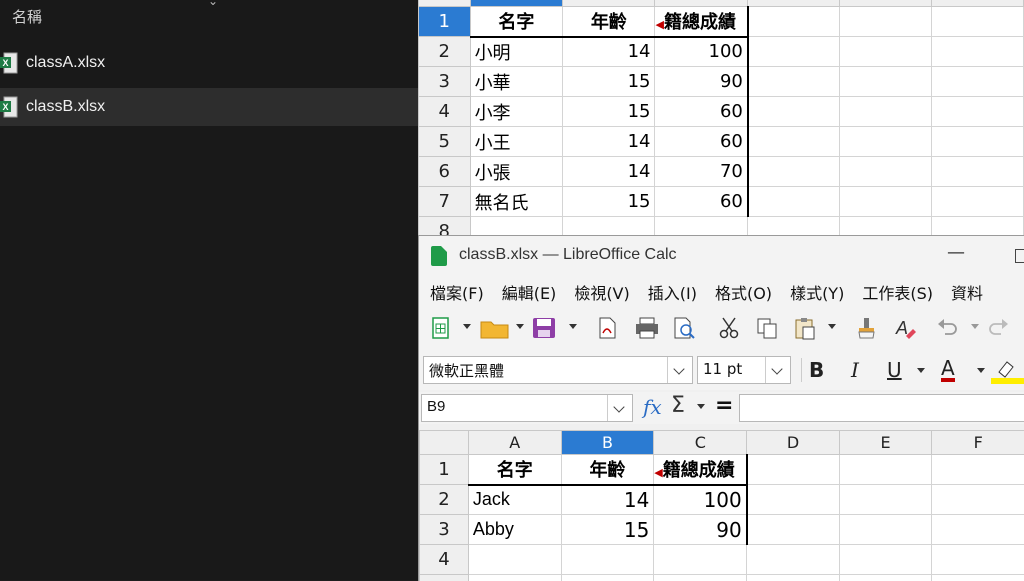  Describe the element at coordinates (445, 226) in the screenshot. I see `row-header: 8` at that location.